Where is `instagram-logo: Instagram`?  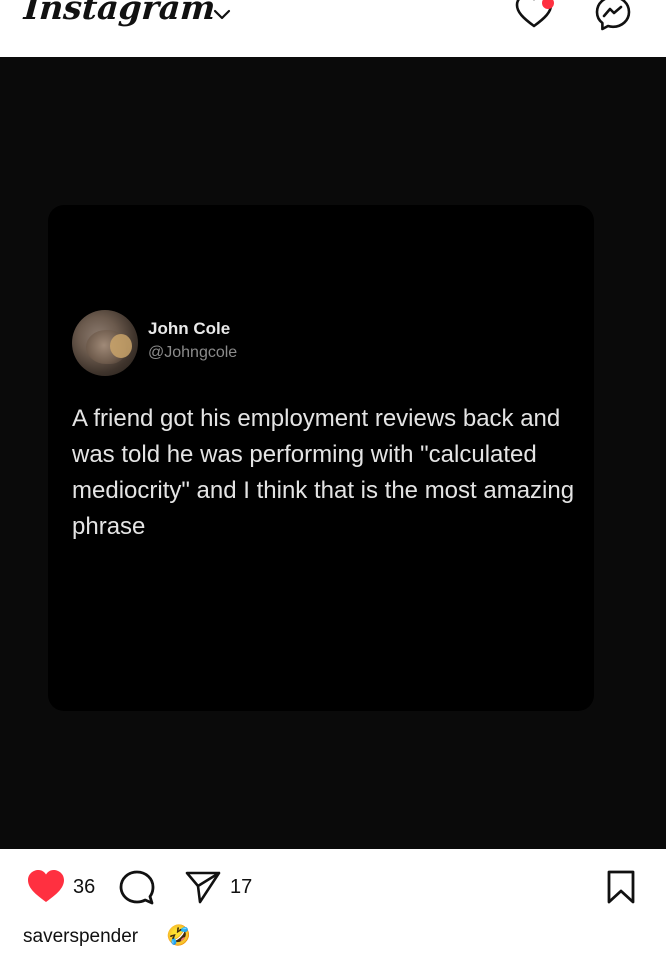 instagram-logo: Instagram is located at coordinates (120, 13).